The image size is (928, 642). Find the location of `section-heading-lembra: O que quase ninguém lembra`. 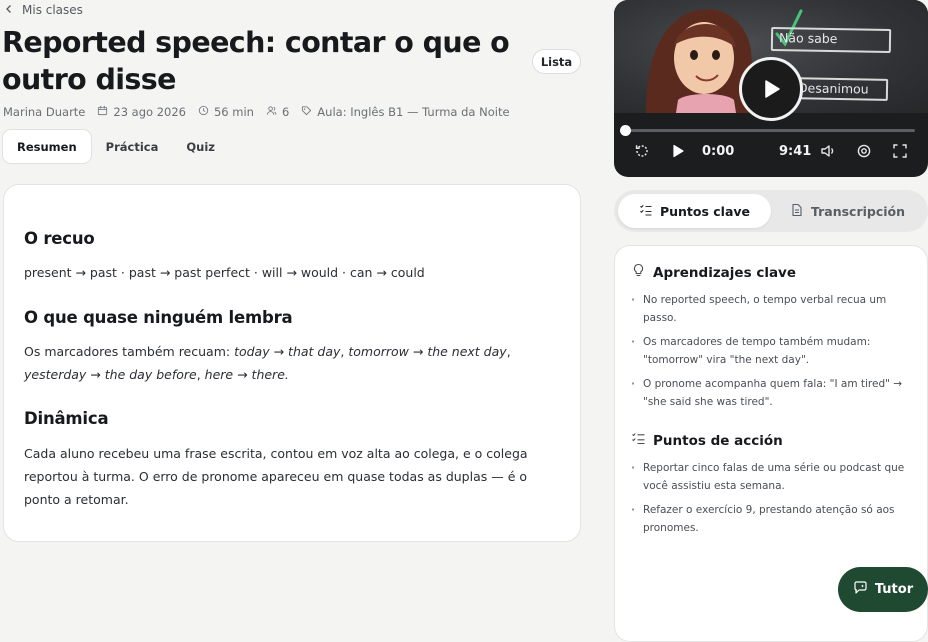

section-heading-lembra: O que quase ninguém lembra is located at coordinates (158, 317).